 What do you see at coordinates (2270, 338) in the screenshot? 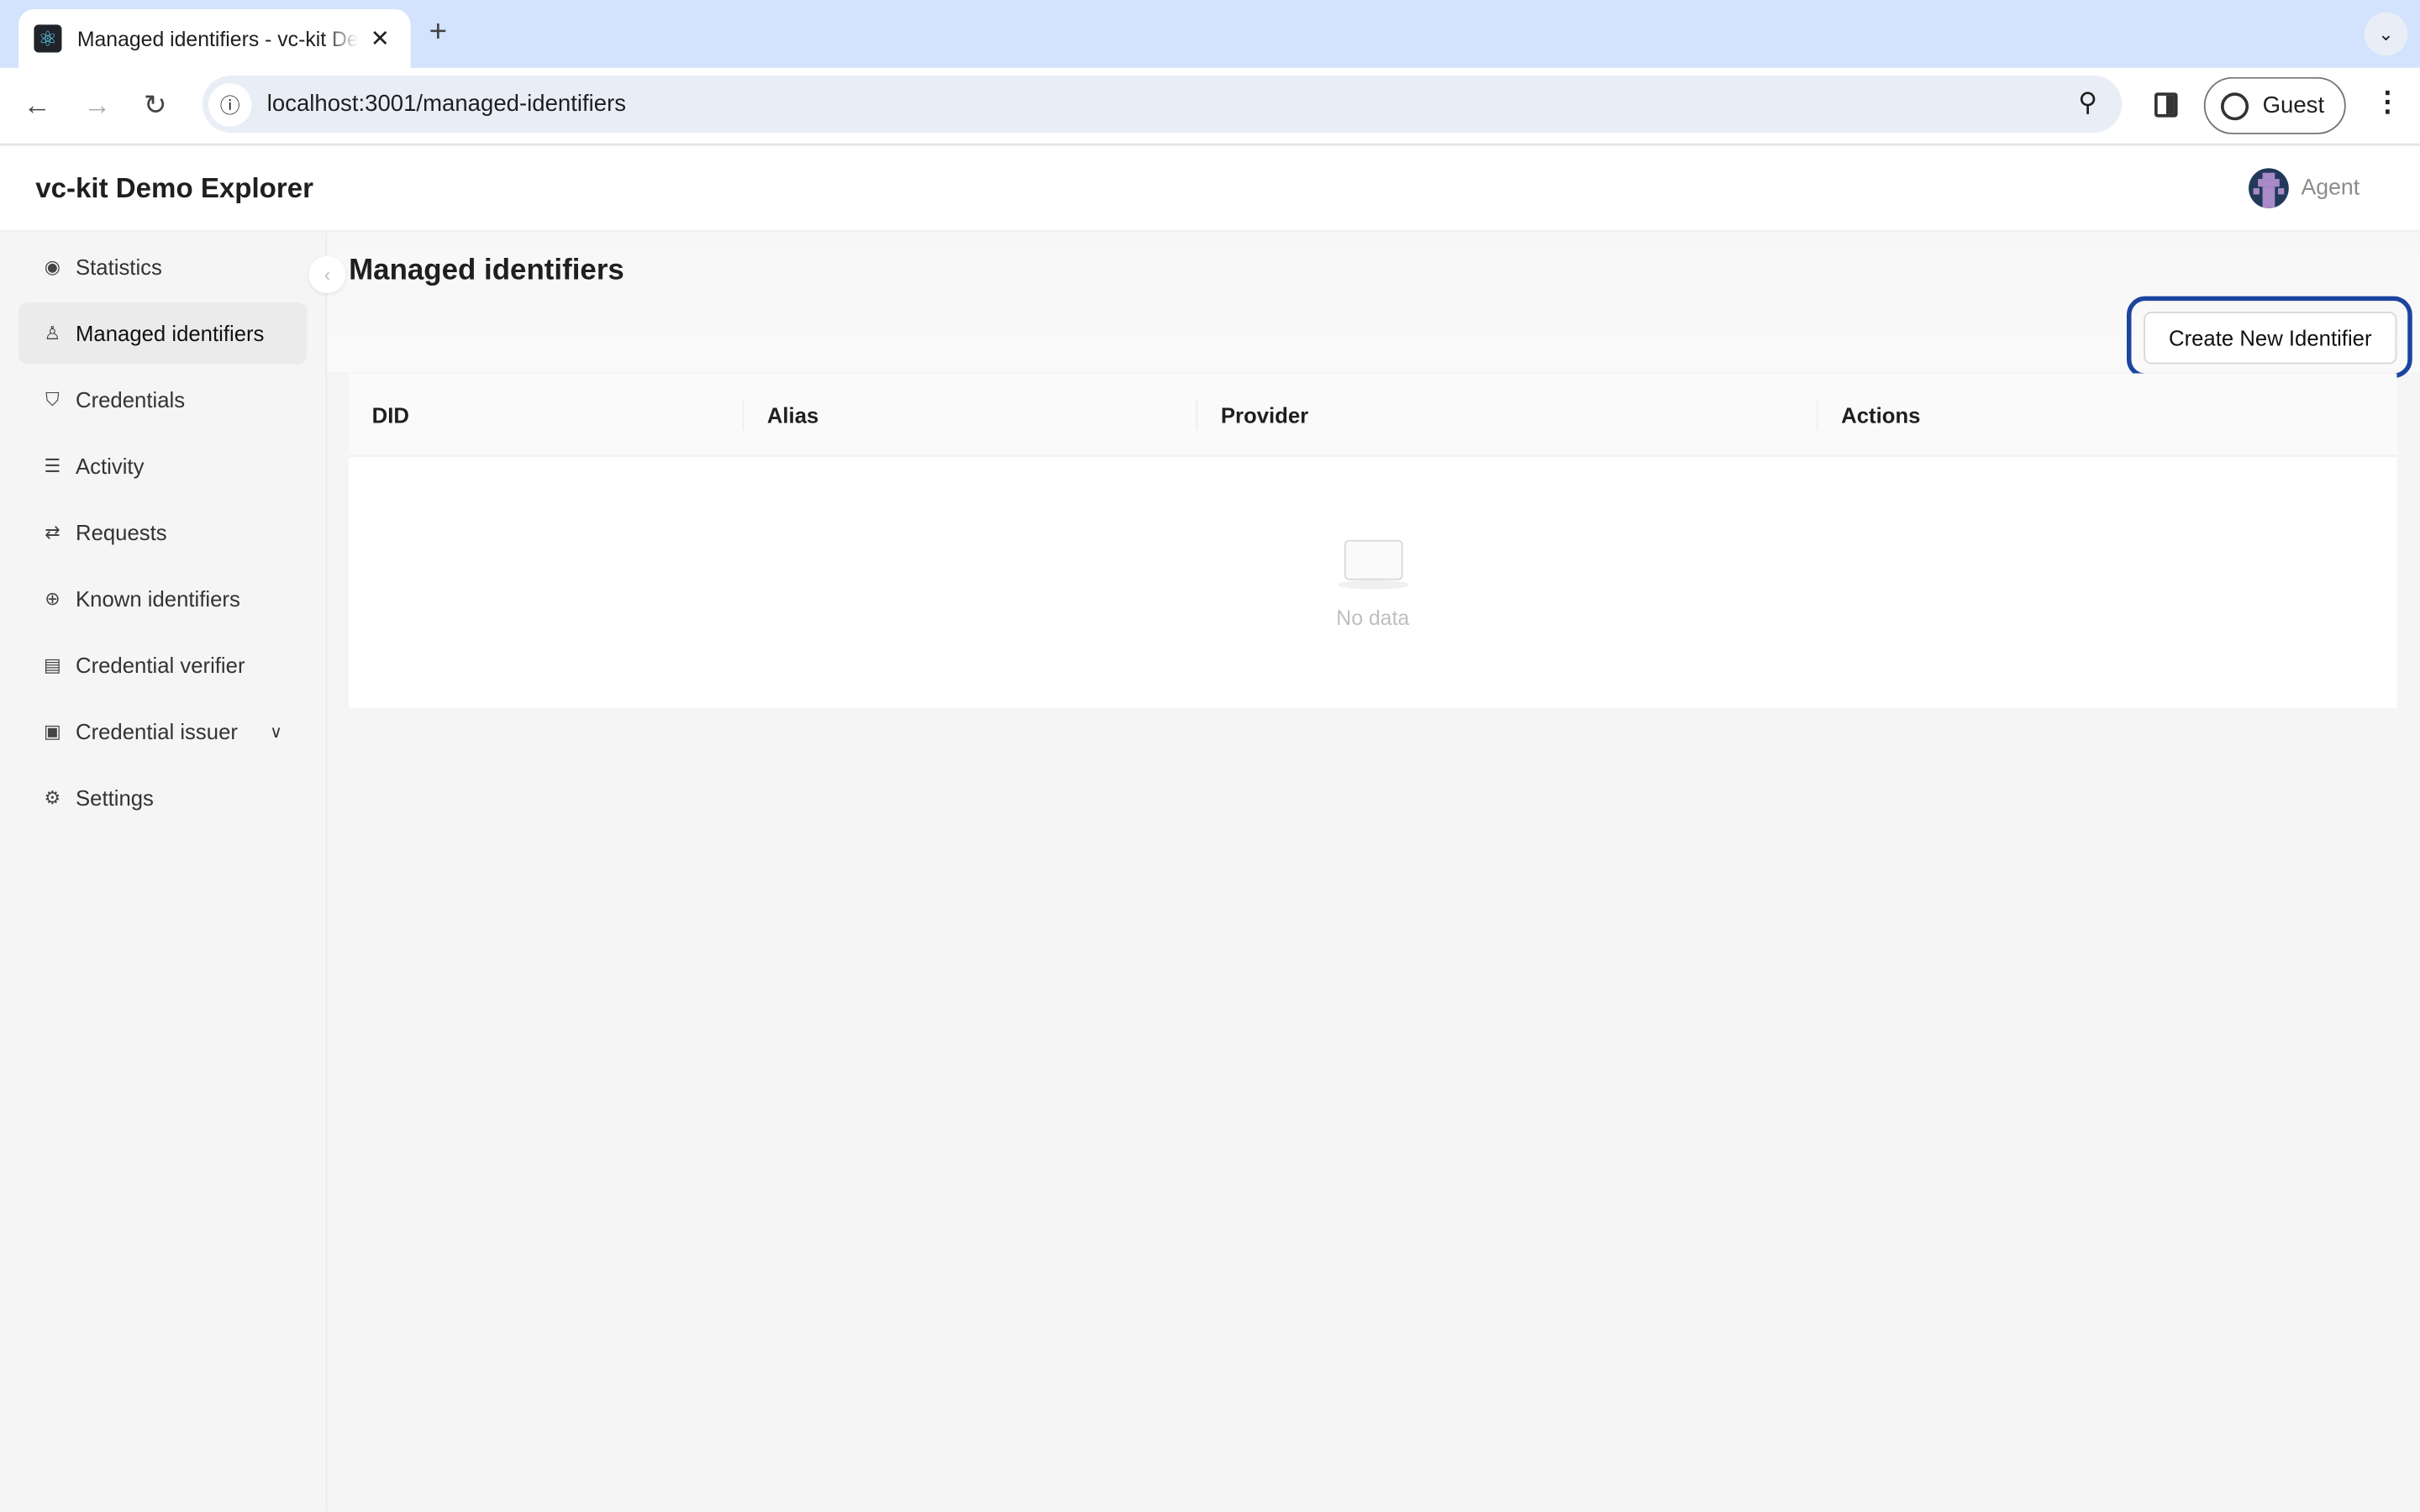
I see `create-new-identifier-button: Create New Identifier` at bounding box center [2270, 338].